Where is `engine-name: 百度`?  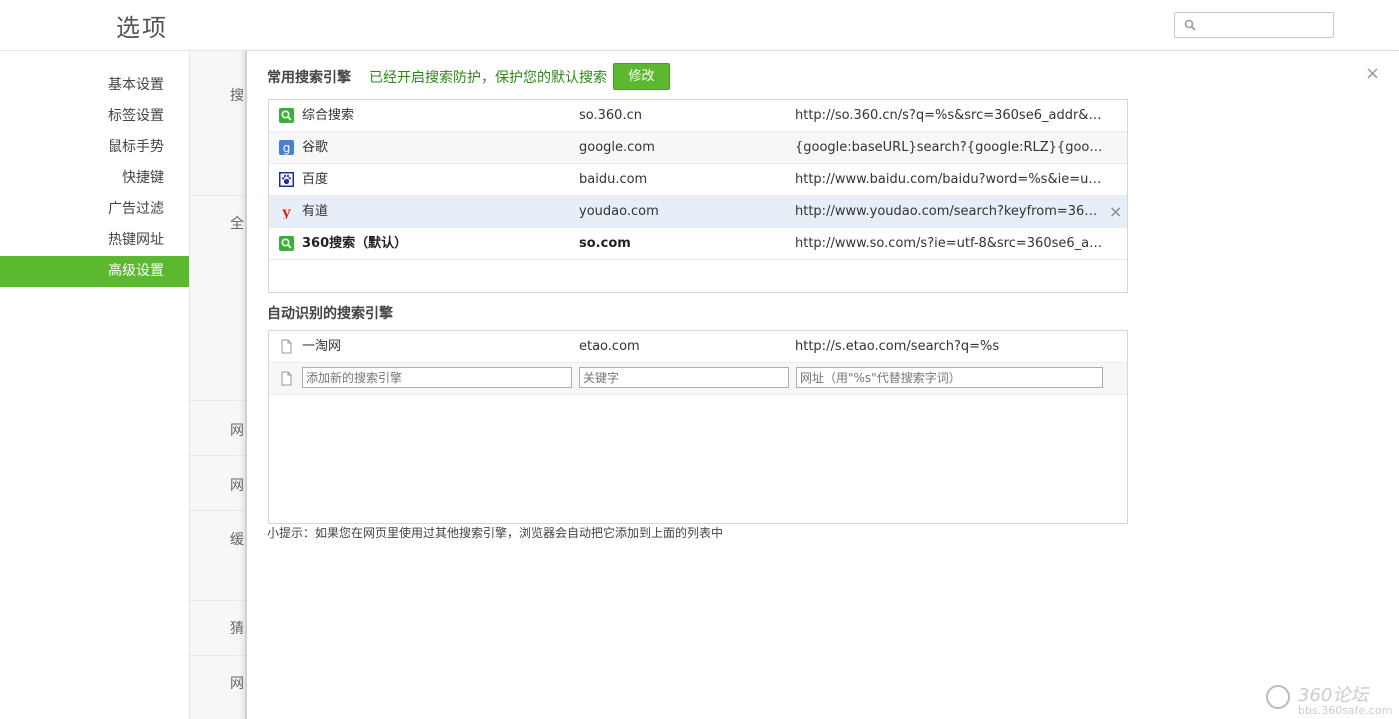 engine-name: 百度 is located at coordinates (315, 179).